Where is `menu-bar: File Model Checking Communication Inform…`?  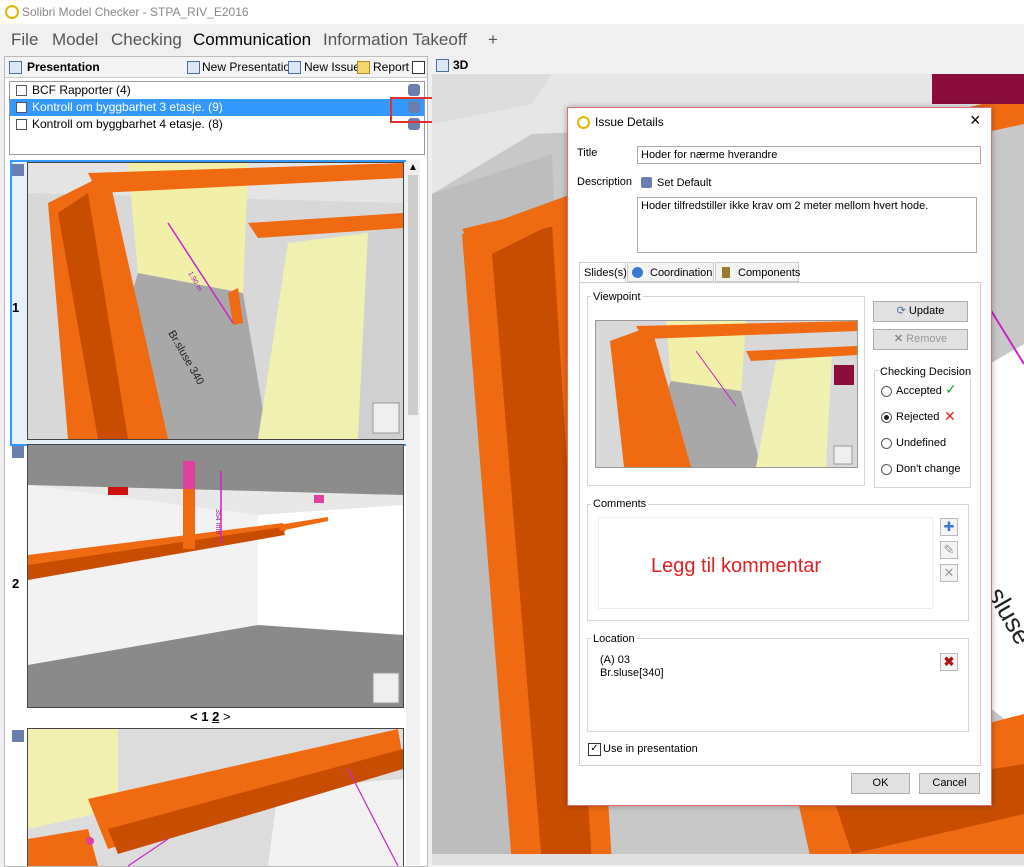 menu-bar: File Model Checking Communication Inform… is located at coordinates (512, 40).